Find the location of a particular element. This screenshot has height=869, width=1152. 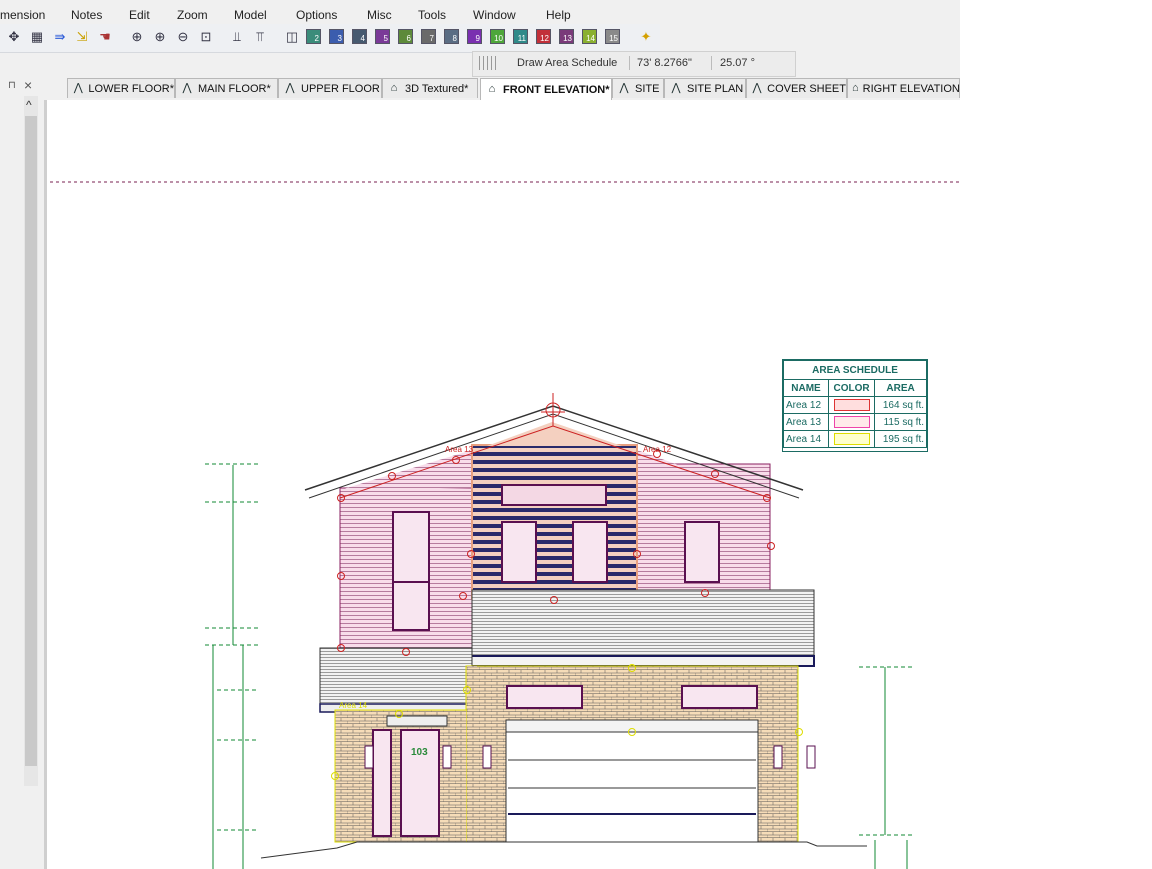

menu-help: Help is located at coordinates (558, 15).